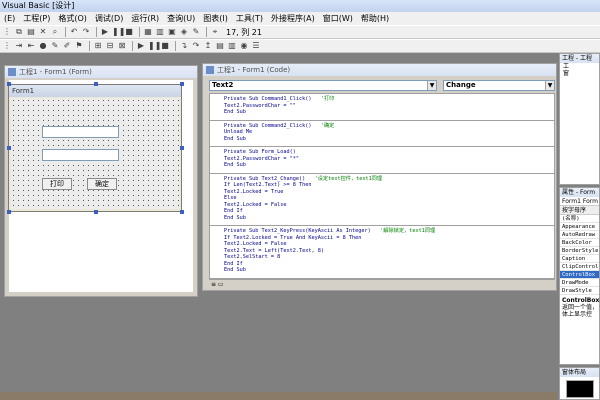  What do you see at coordinates (72, 18) in the screenshot?
I see `menu-format: 格式(O)` at bounding box center [72, 18].